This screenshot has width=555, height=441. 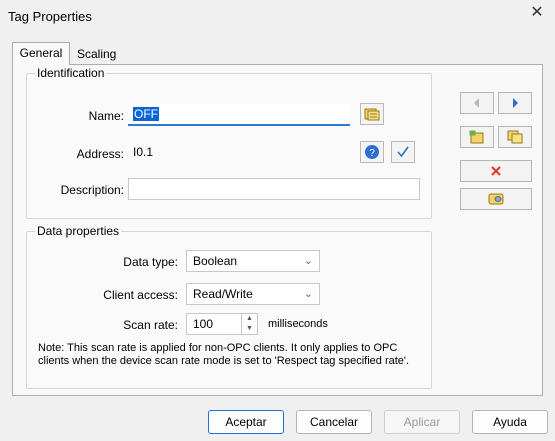 I want to click on name-input-value: OFF, so click(x=146, y=114).